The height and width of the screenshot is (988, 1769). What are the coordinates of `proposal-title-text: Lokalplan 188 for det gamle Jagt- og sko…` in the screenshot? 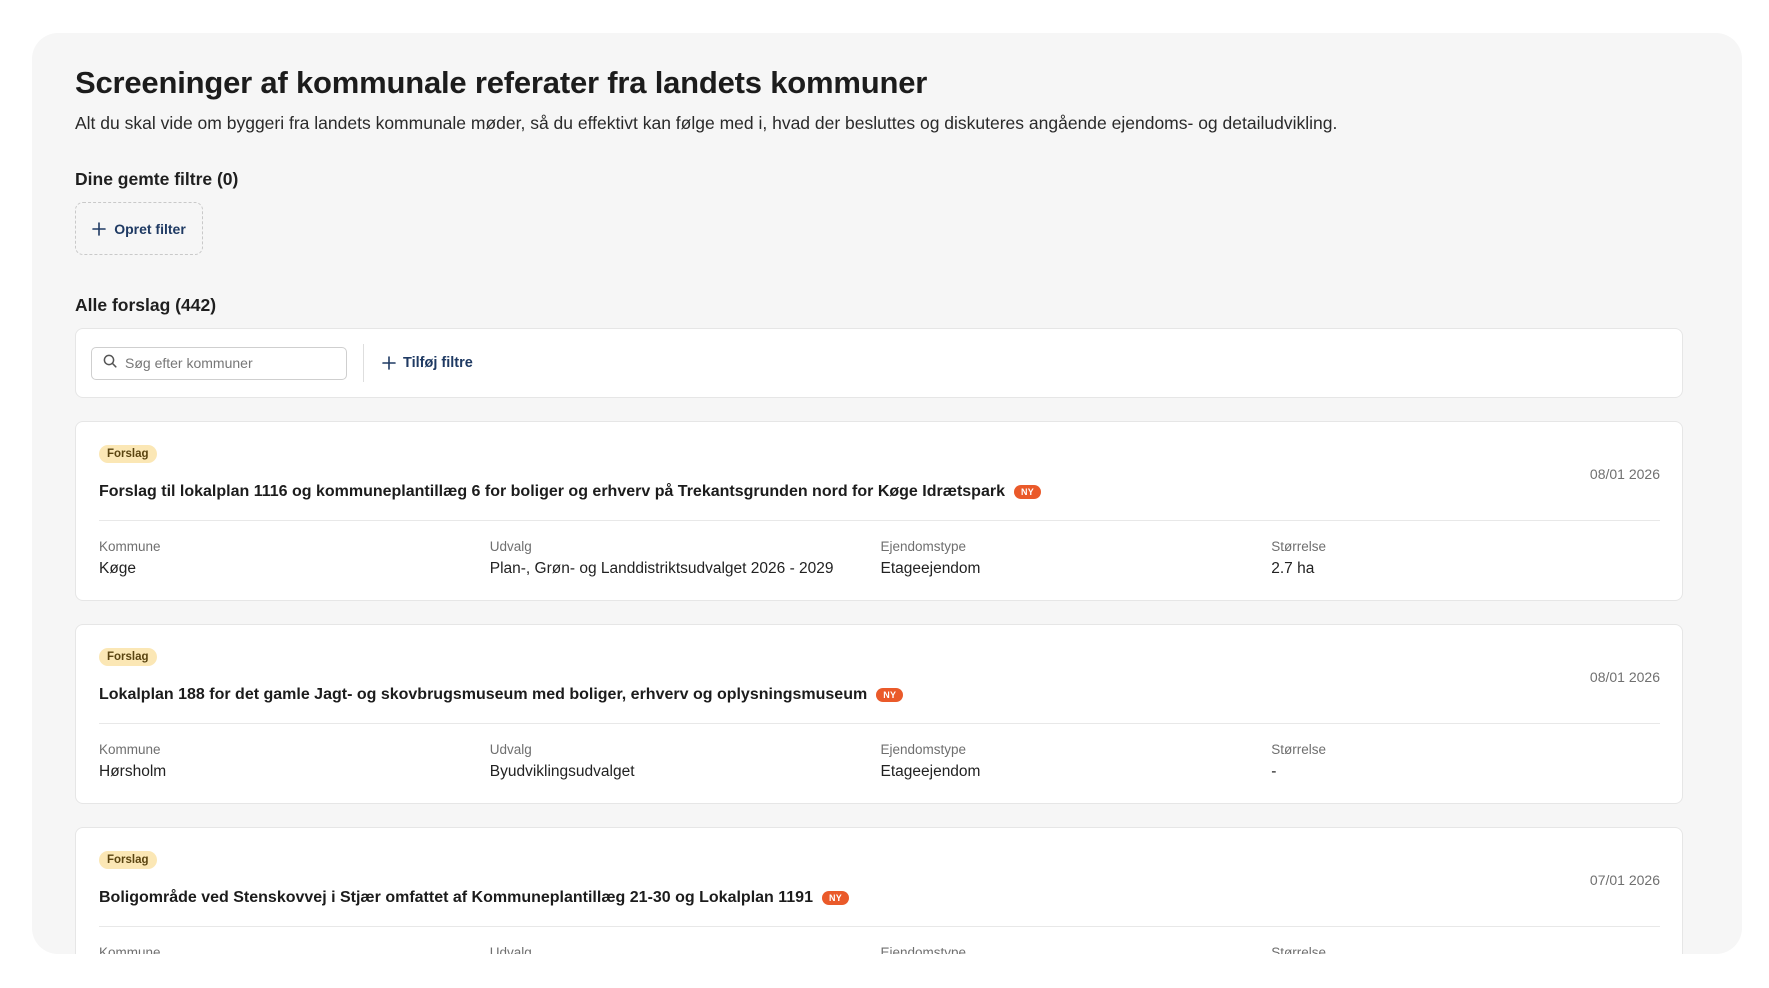 It's located at (483, 694).